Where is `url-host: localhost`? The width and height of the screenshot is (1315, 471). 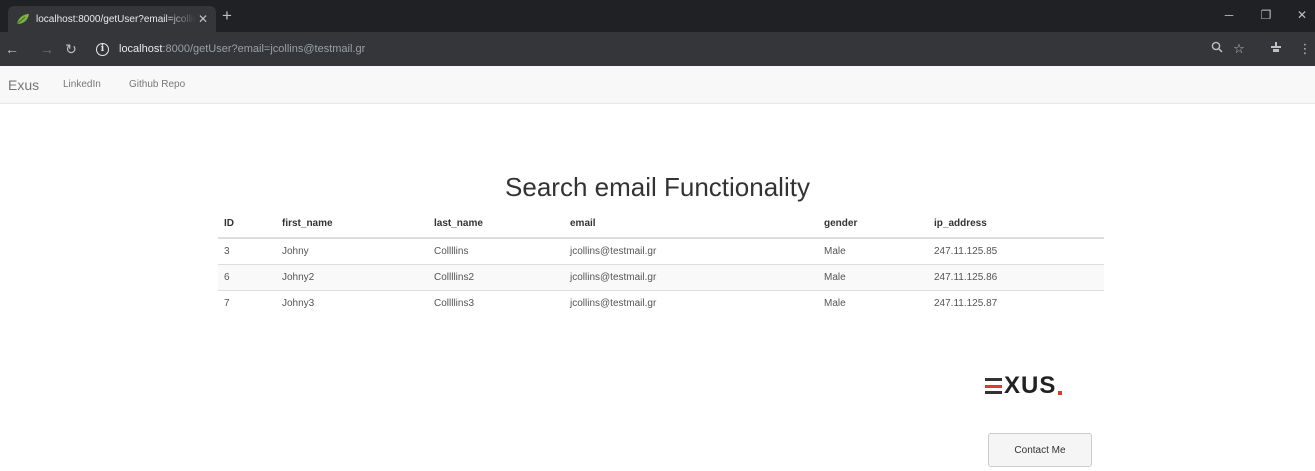 url-host: localhost is located at coordinates (141, 49).